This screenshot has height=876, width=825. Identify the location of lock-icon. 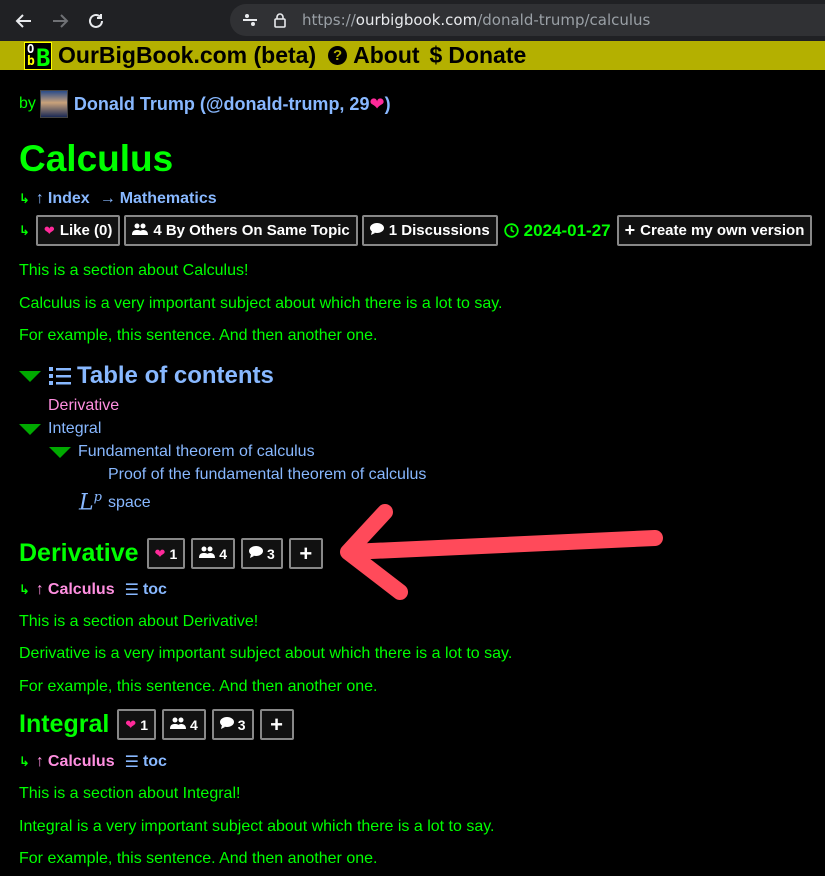
(280, 20).